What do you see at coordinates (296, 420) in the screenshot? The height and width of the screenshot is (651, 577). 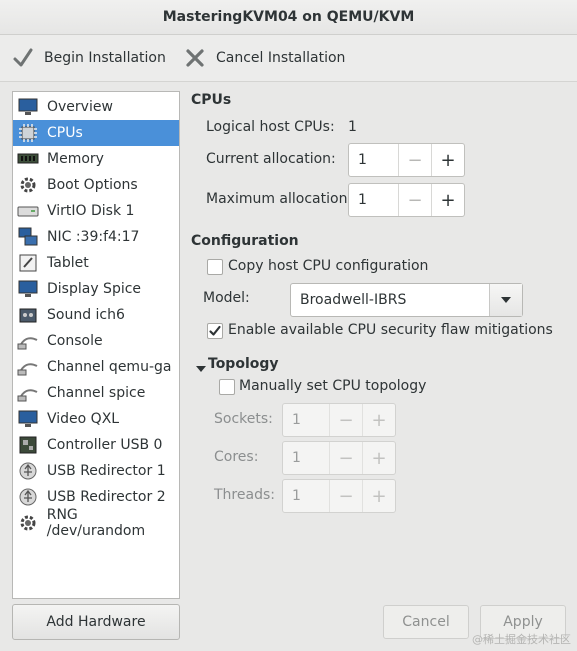 I see `sockets-value: 1` at bounding box center [296, 420].